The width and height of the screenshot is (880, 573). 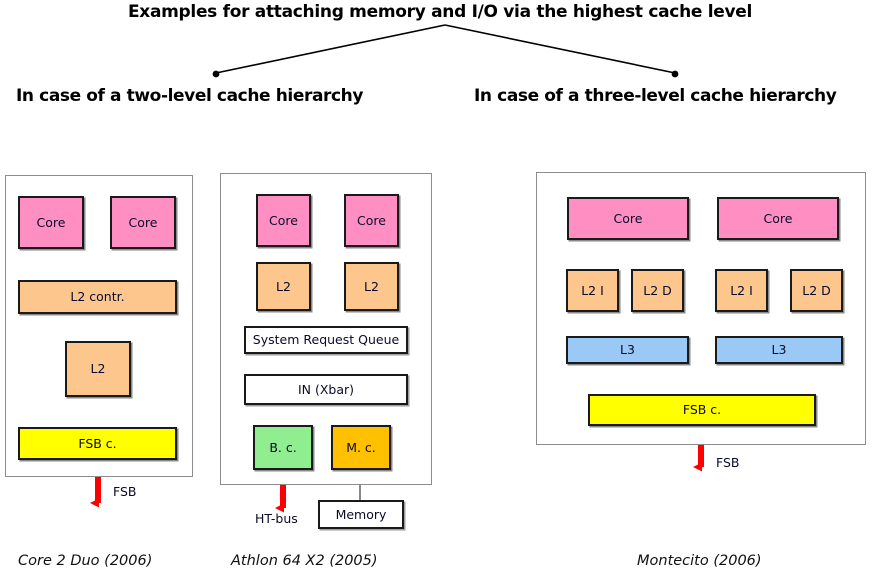 What do you see at coordinates (190, 96) in the screenshot?
I see `branch-heading-two-level: In case of a two-level cache hierarchy` at bounding box center [190, 96].